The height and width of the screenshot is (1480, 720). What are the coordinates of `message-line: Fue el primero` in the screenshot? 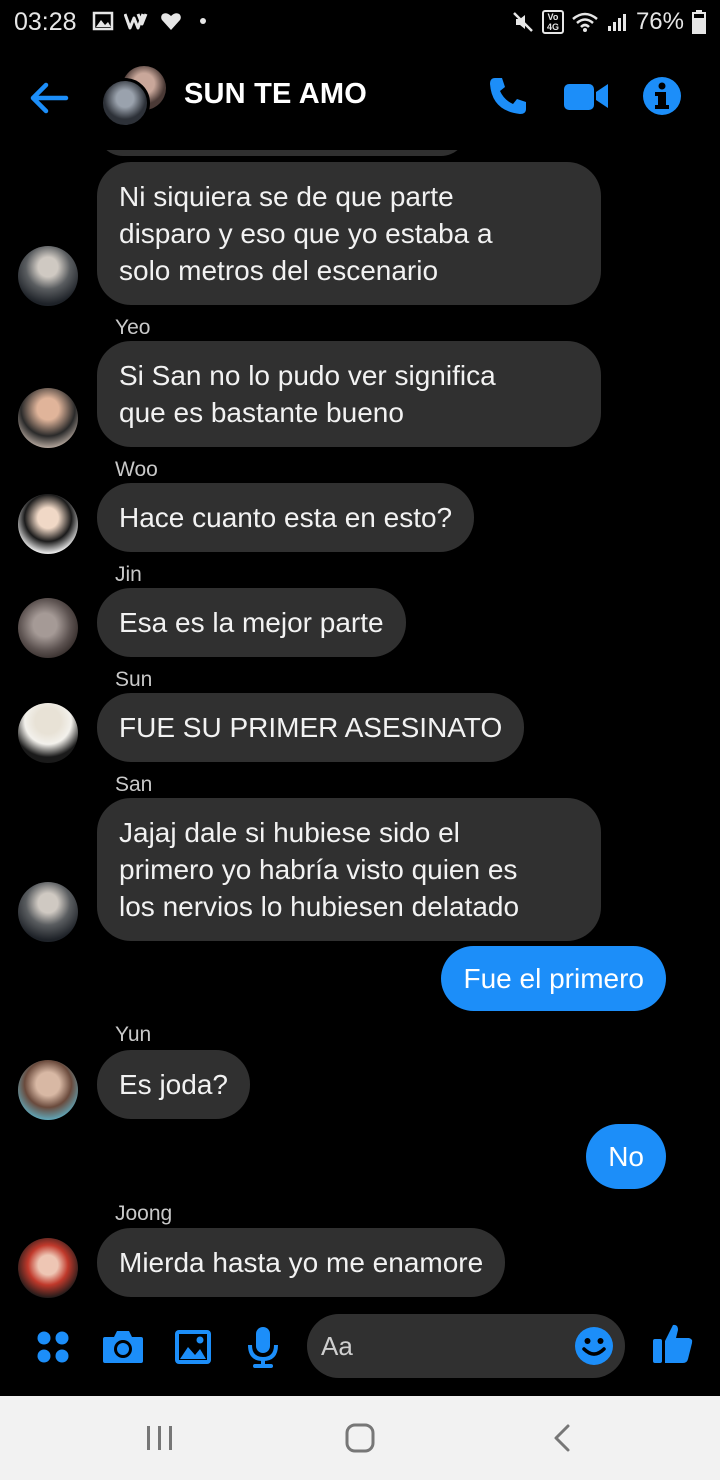 It's located at (553, 978).